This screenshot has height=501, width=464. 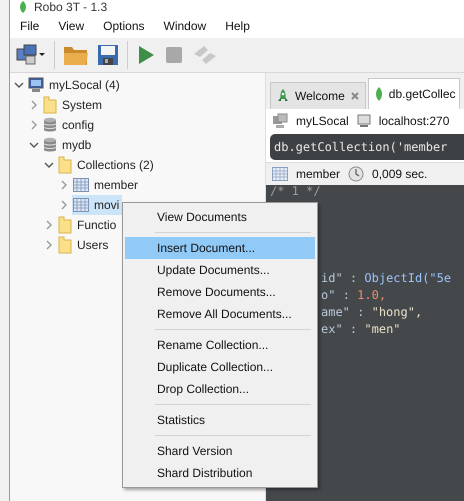 I want to click on query-time: 0,009 sec., so click(x=400, y=174).